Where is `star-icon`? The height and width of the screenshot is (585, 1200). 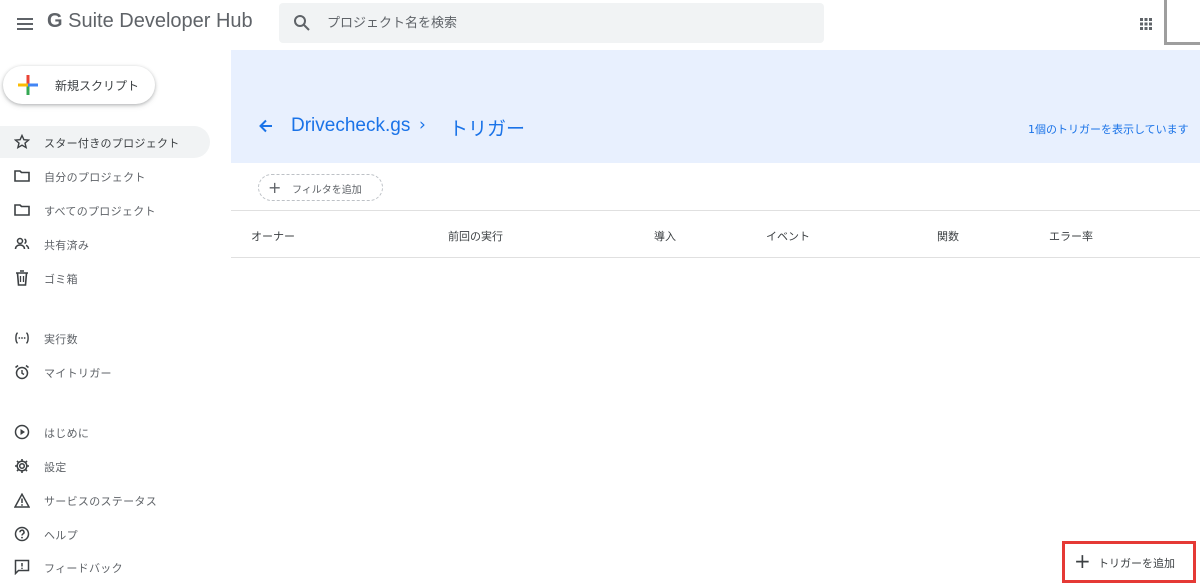
star-icon is located at coordinates (22, 142).